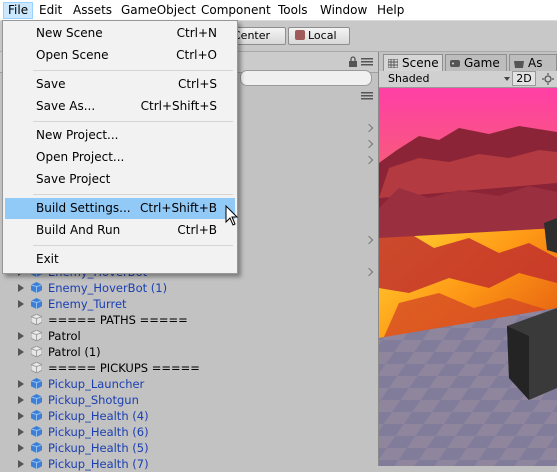 This screenshot has height=472, width=557. What do you see at coordinates (197, 230) in the screenshot?
I see `menu-item-shortcut: Ctrl+B` at bounding box center [197, 230].